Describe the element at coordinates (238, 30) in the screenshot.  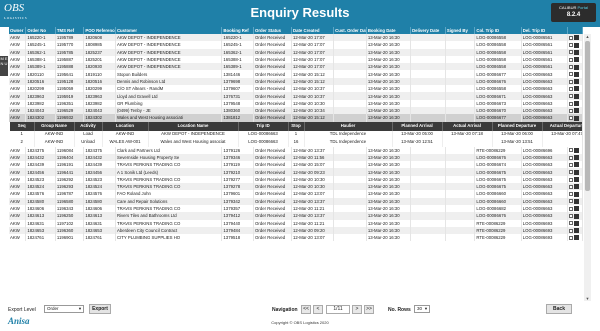
I see `column-header: Booking Ref` at that location.